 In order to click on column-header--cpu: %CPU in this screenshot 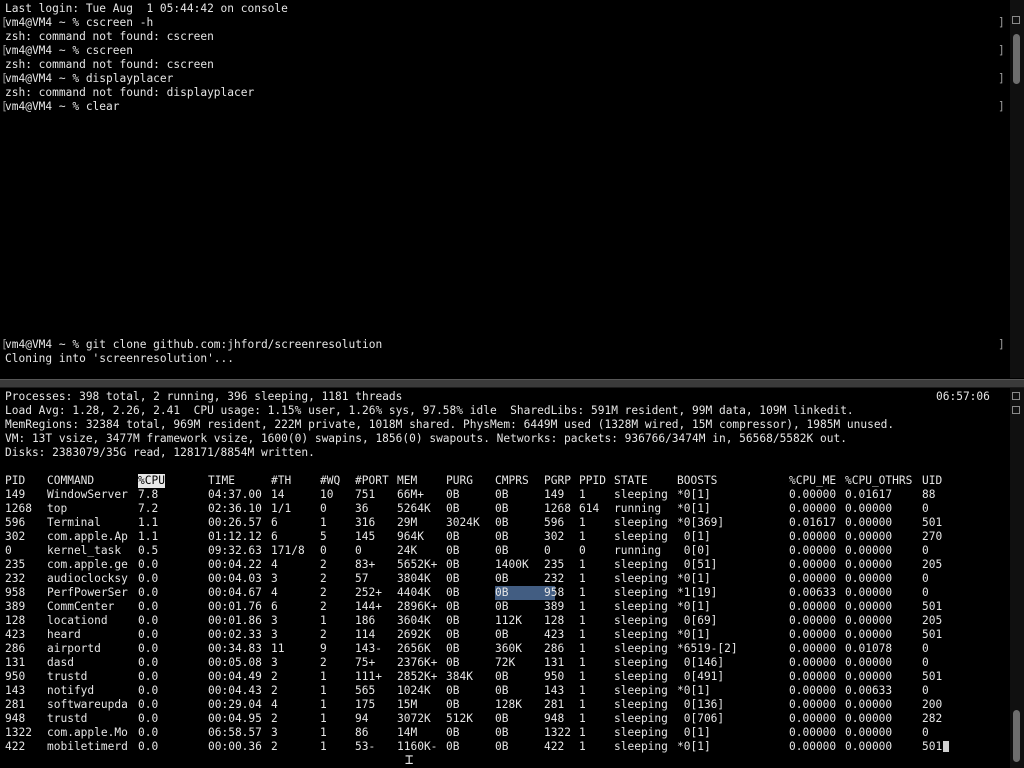, I will do `click(151, 481)`.